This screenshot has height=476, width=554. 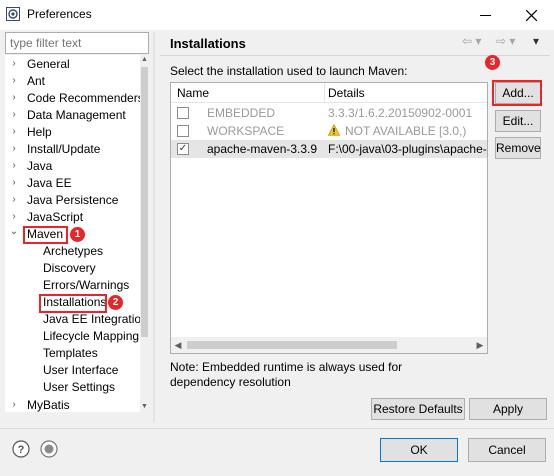 I want to click on preferences-app-icon, so click(x=13, y=14).